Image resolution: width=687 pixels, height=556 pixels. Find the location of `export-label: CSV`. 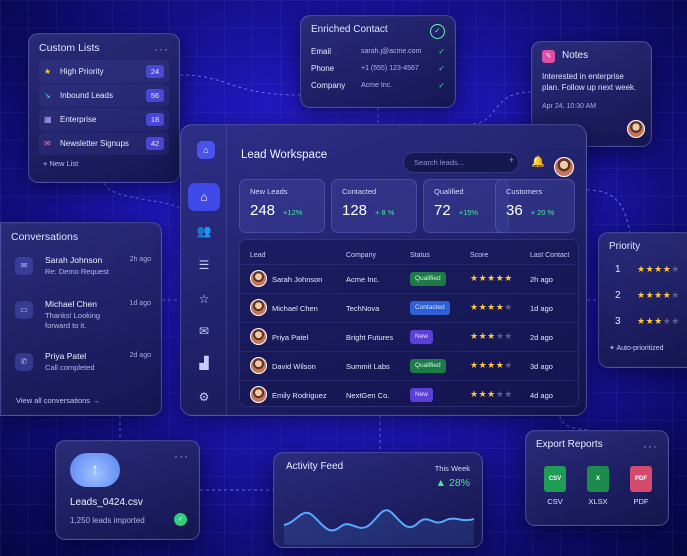

export-label: CSV is located at coordinates (555, 501).